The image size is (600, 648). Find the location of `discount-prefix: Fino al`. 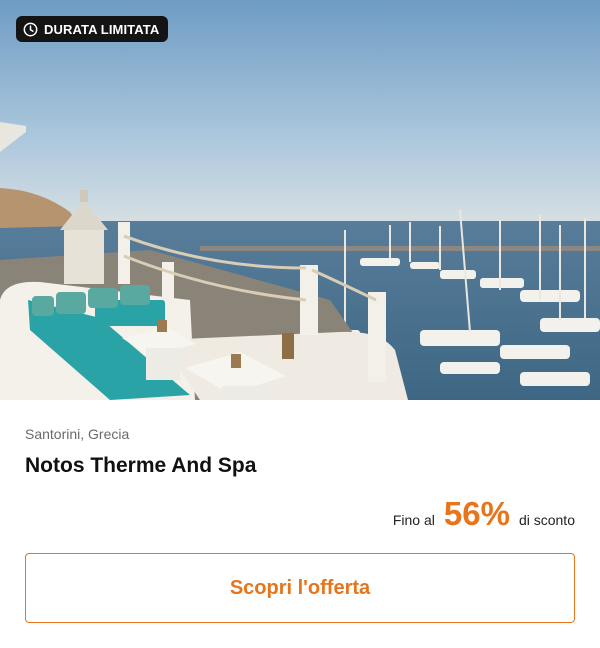

discount-prefix: Fino al is located at coordinates (413, 520).